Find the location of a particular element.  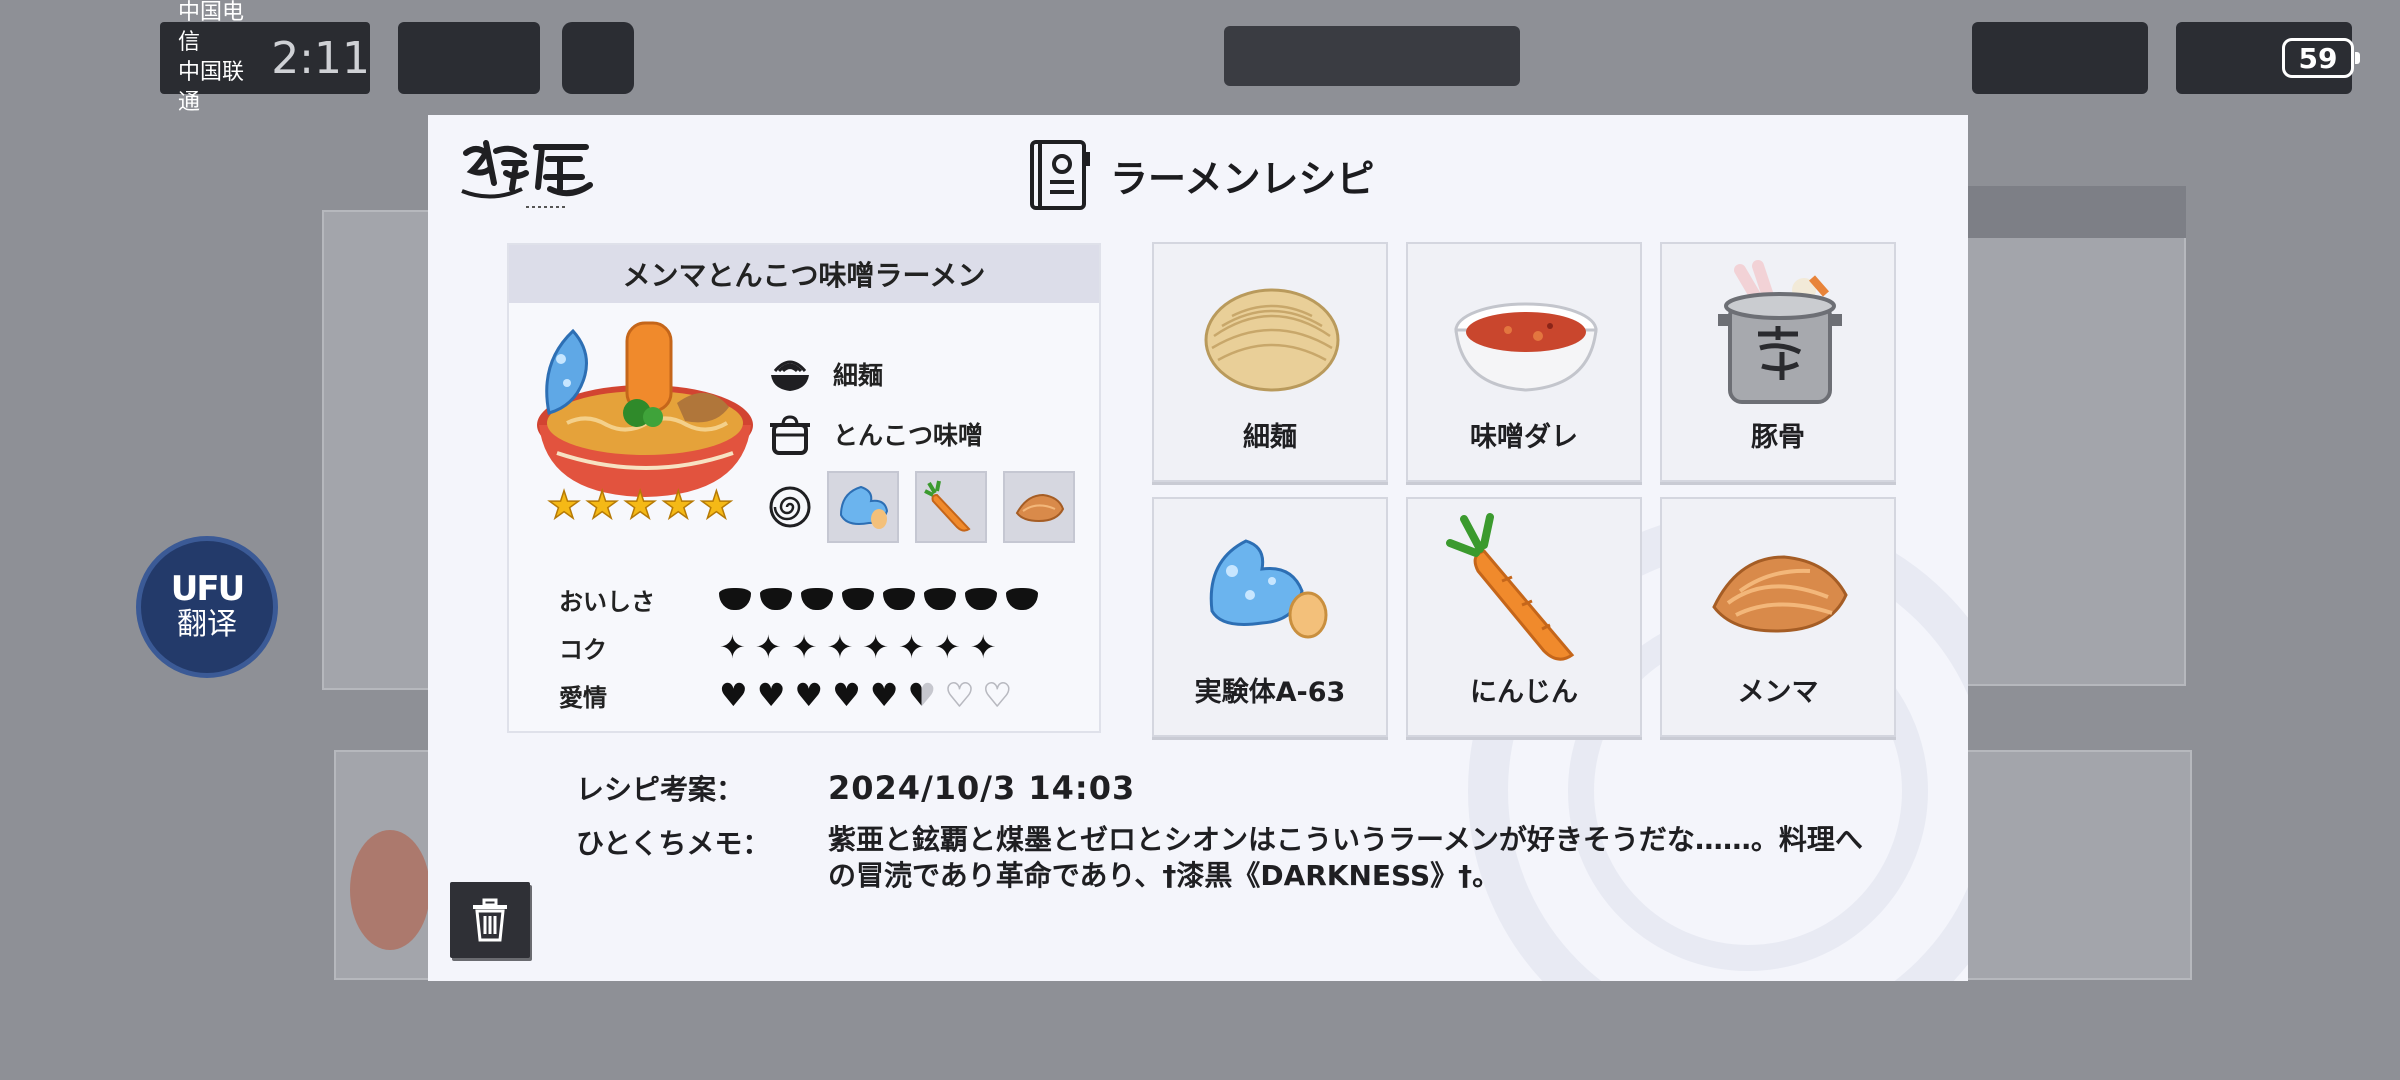

meta-memo-label: ひとくちメモ： is located at coordinates (673, 843).